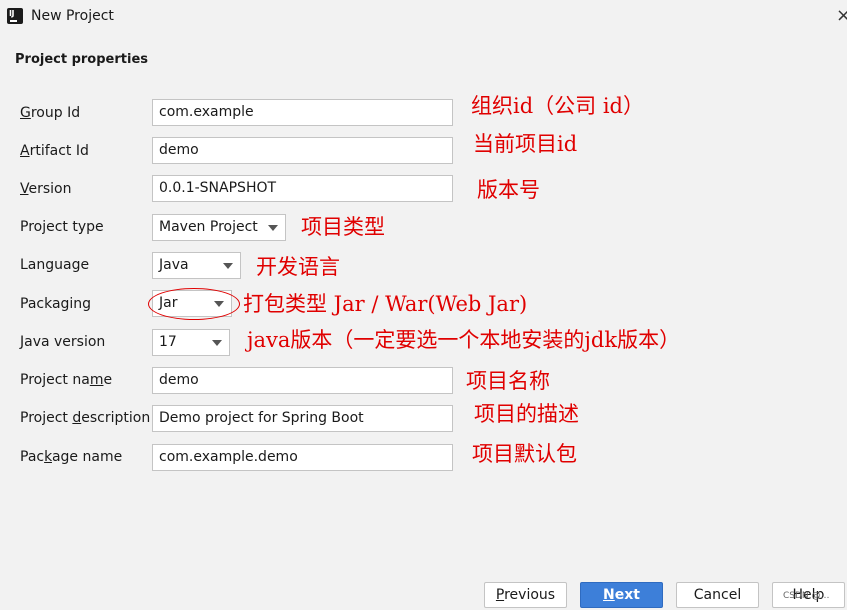  What do you see at coordinates (85, 418) in the screenshot?
I see `project-description-label: Project description` at bounding box center [85, 418].